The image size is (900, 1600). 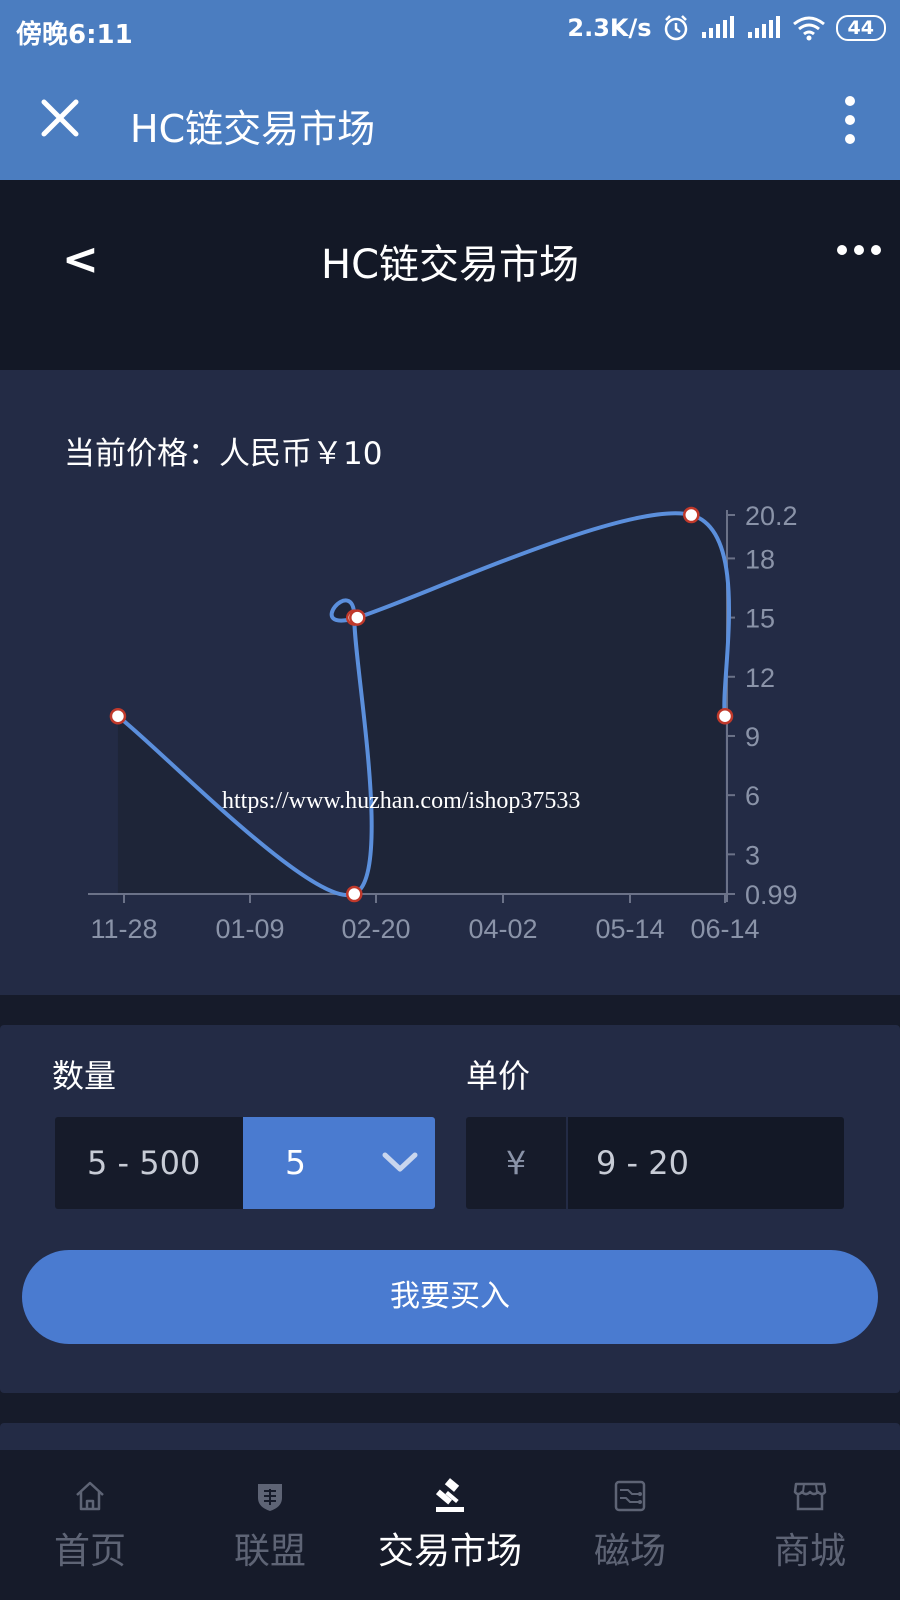 I want to click on nav-item-field: 磁场, so click(x=630, y=1525).